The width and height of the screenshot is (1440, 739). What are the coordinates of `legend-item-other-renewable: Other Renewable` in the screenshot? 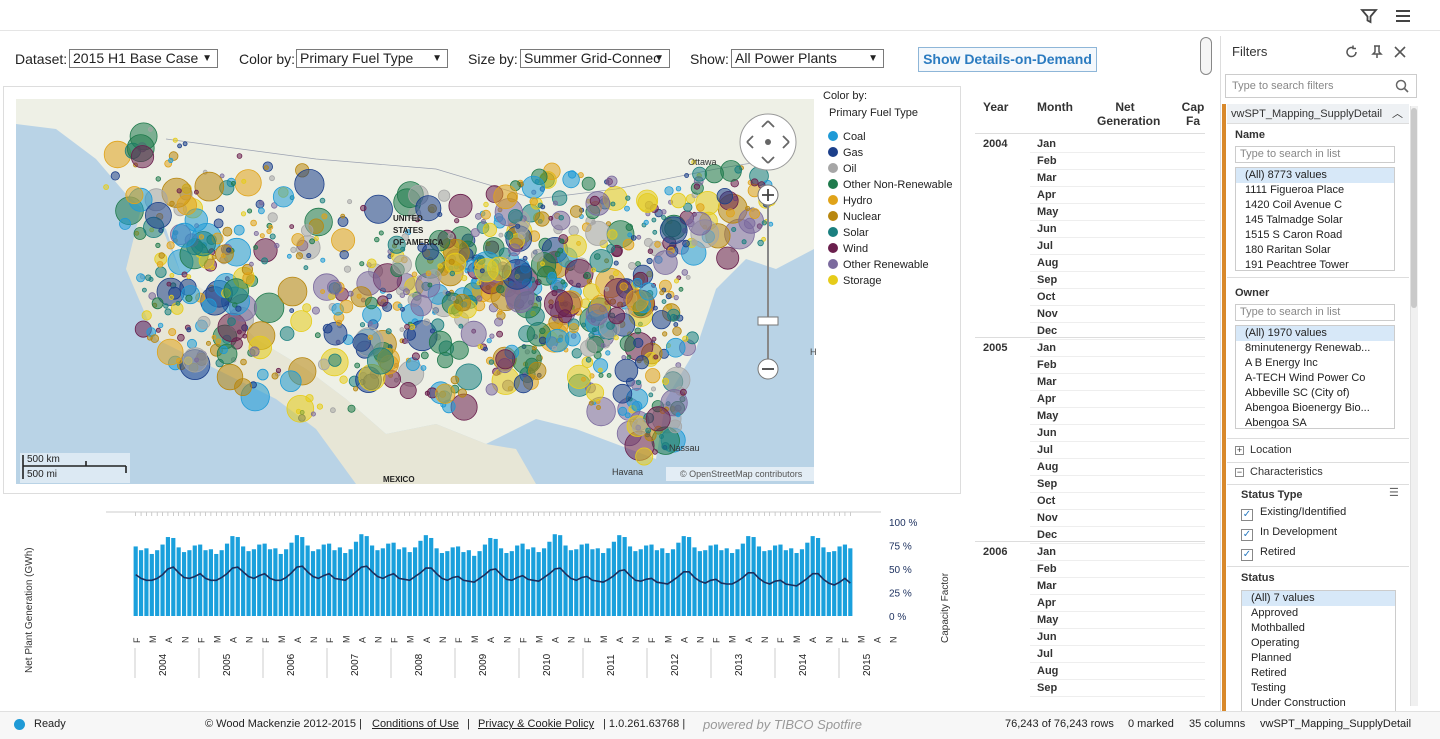 It's located at (878, 265).